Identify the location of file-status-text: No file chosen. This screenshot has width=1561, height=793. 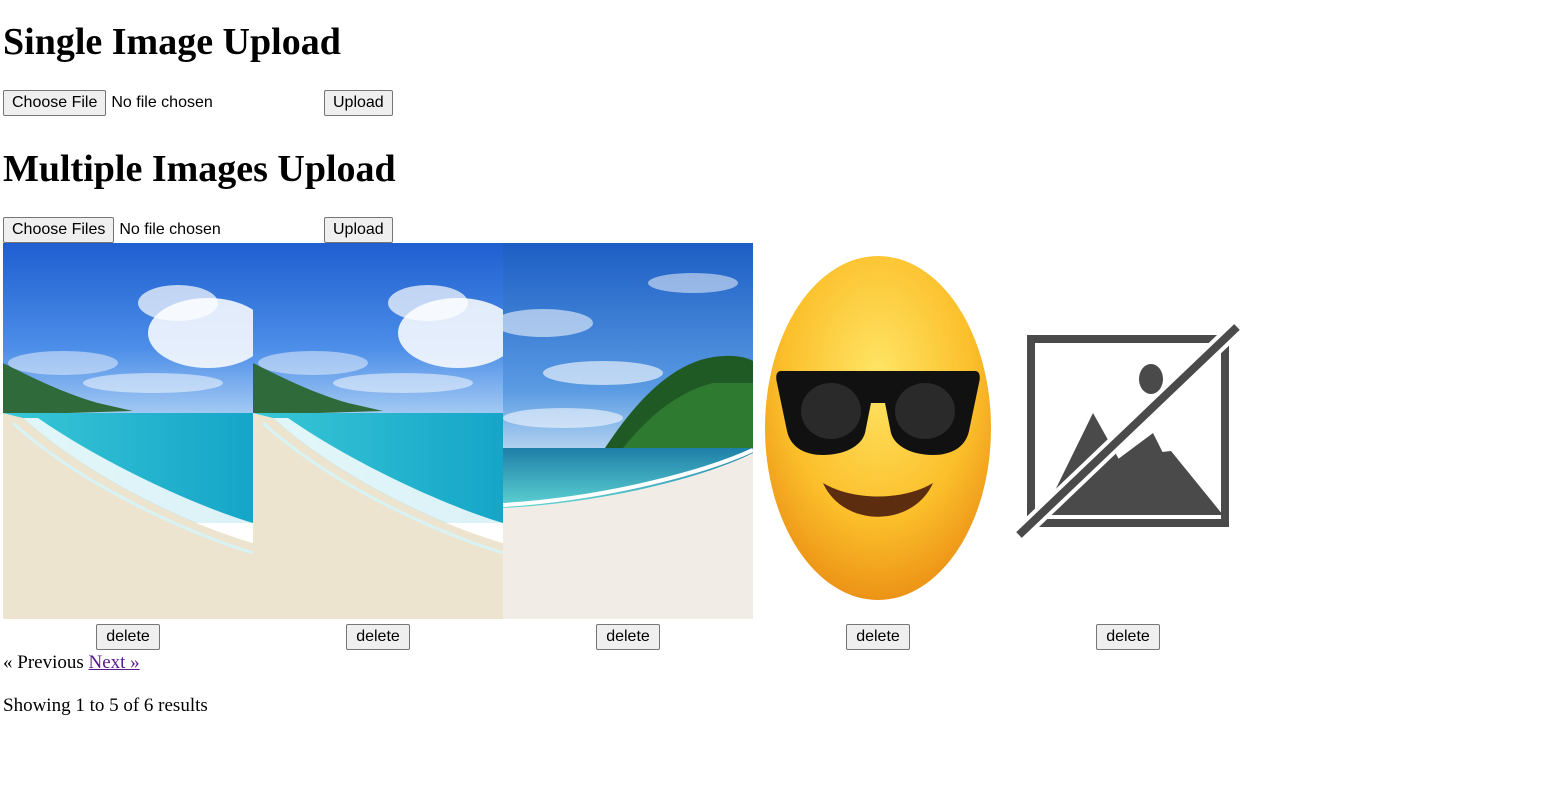
(162, 102).